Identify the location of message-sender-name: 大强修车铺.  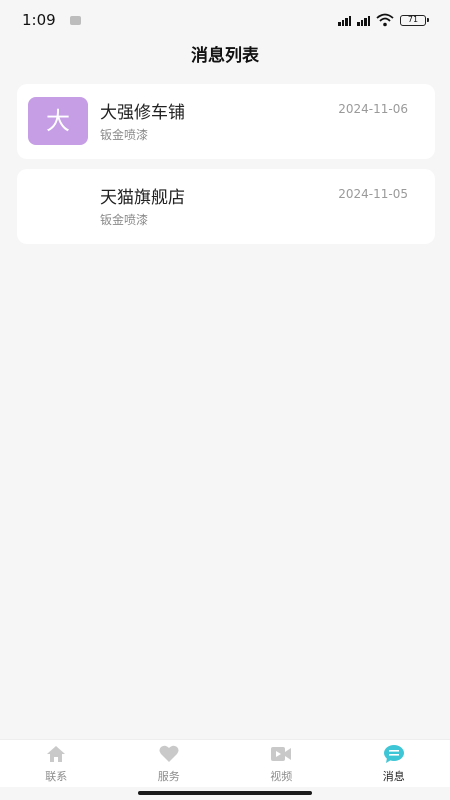
(142, 113).